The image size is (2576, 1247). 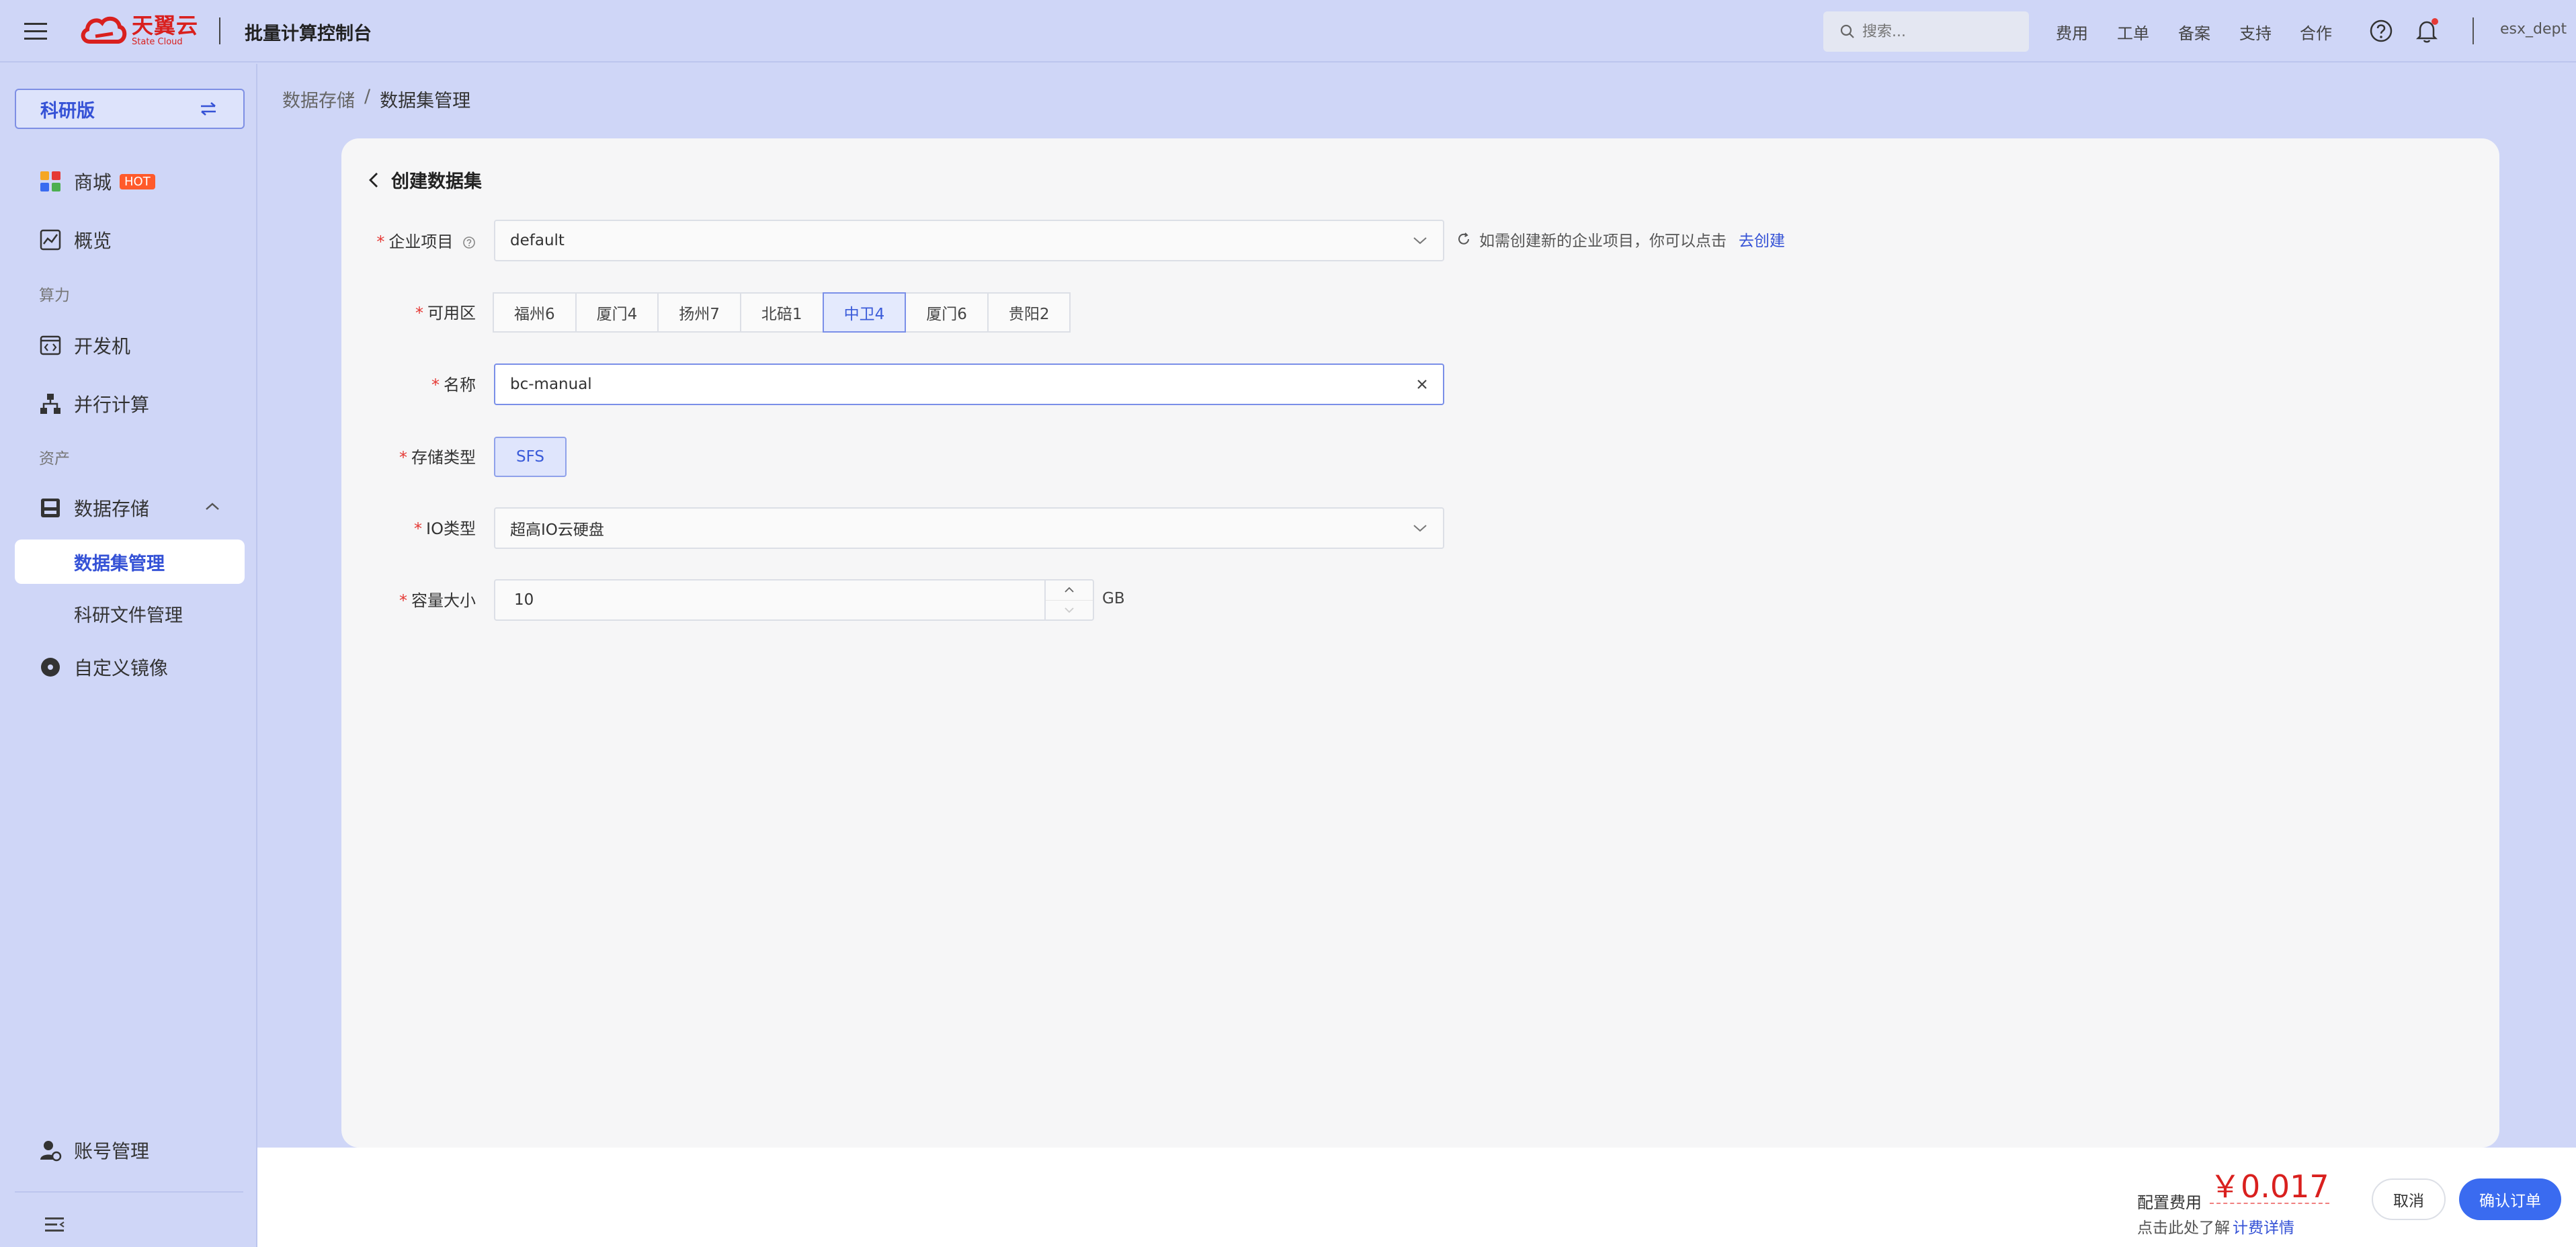 I want to click on project-select-value: default, so click(x=537, y=240).